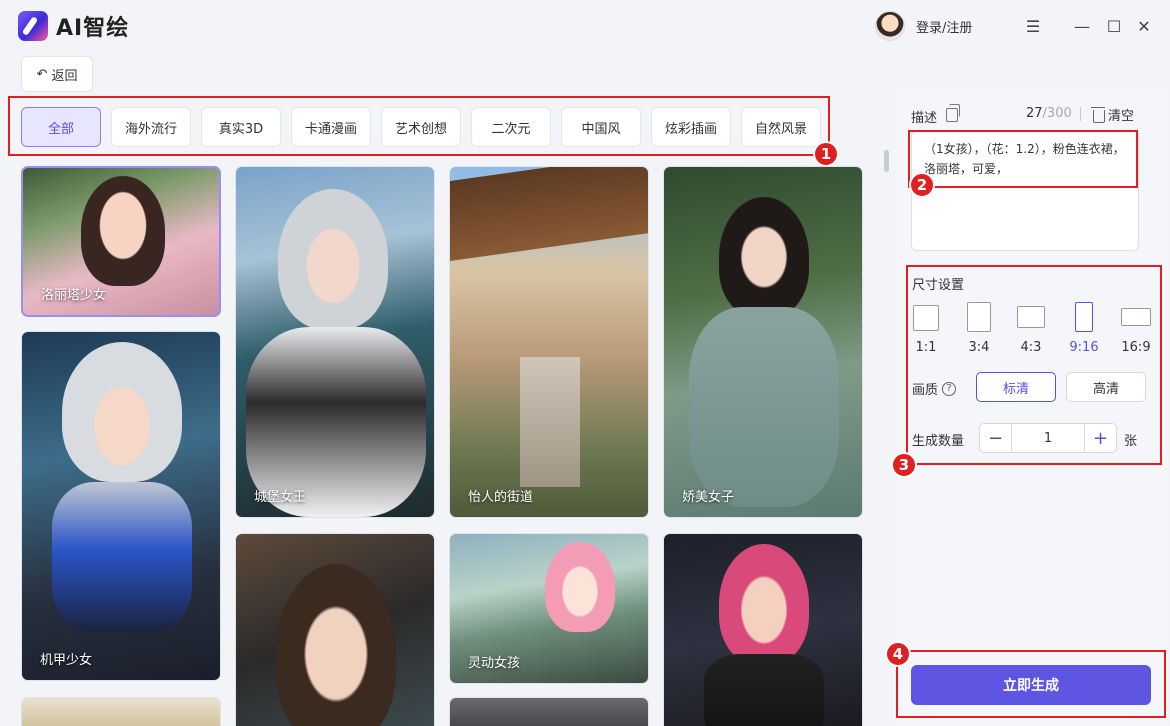  Describe the element at coordinates (601, 127) in the screenshot. I see `tab-chinese: 中国风` at that location.